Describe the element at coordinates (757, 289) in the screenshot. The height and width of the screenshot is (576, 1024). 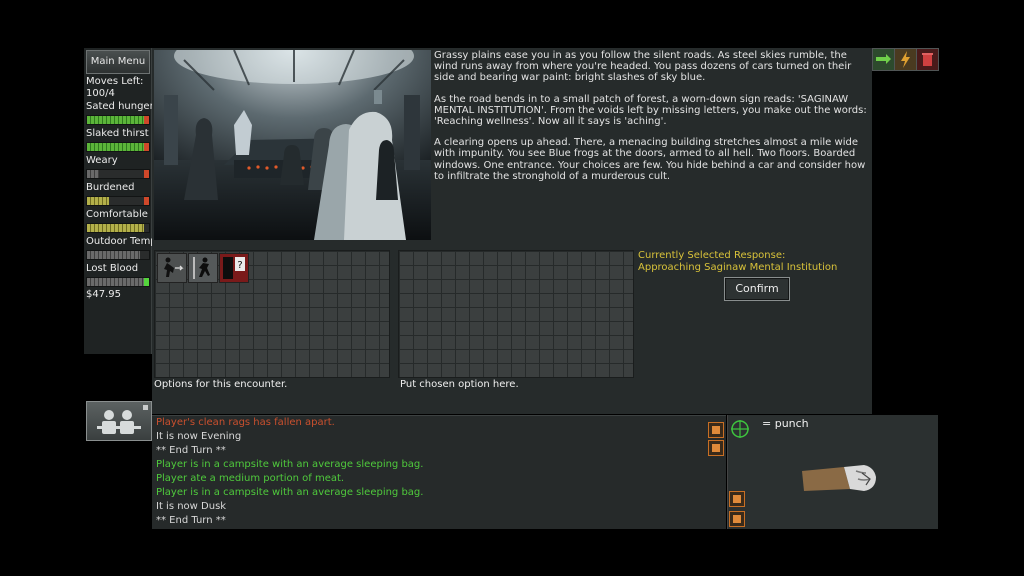
I see `confirm-button: Confirm` at that location.